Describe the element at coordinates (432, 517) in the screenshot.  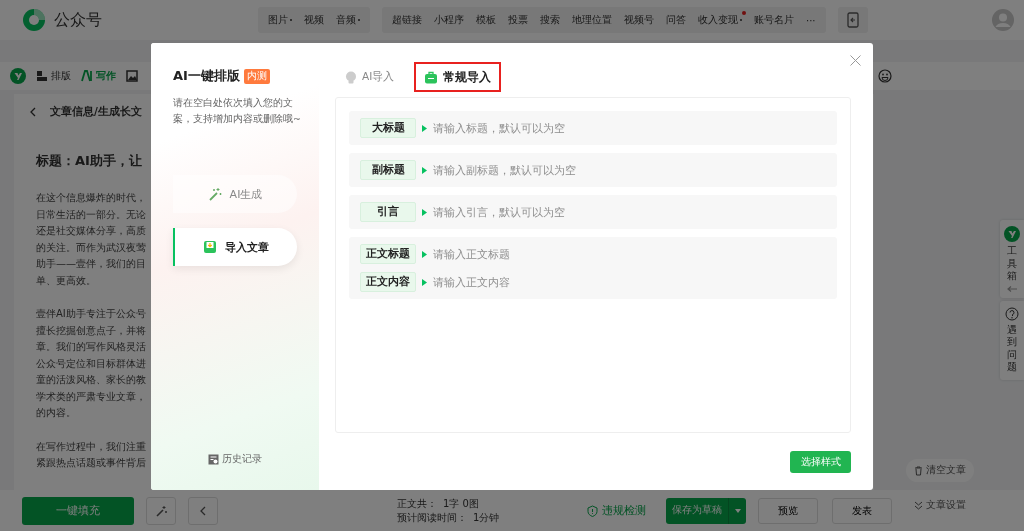
I see `stat-label: 预计阅读时间：` at that location.